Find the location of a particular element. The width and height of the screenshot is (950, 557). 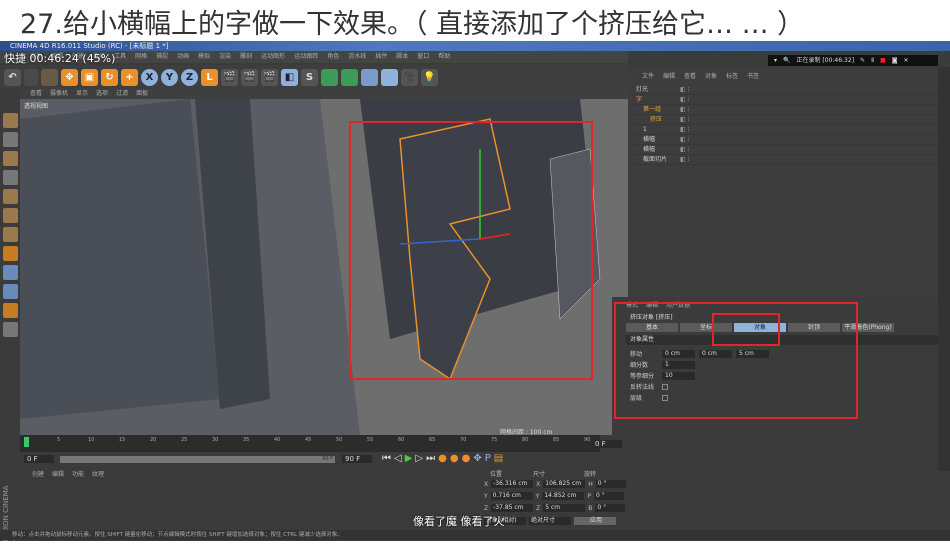

menu-item: 窗口 is located at coordinates (423, 57).